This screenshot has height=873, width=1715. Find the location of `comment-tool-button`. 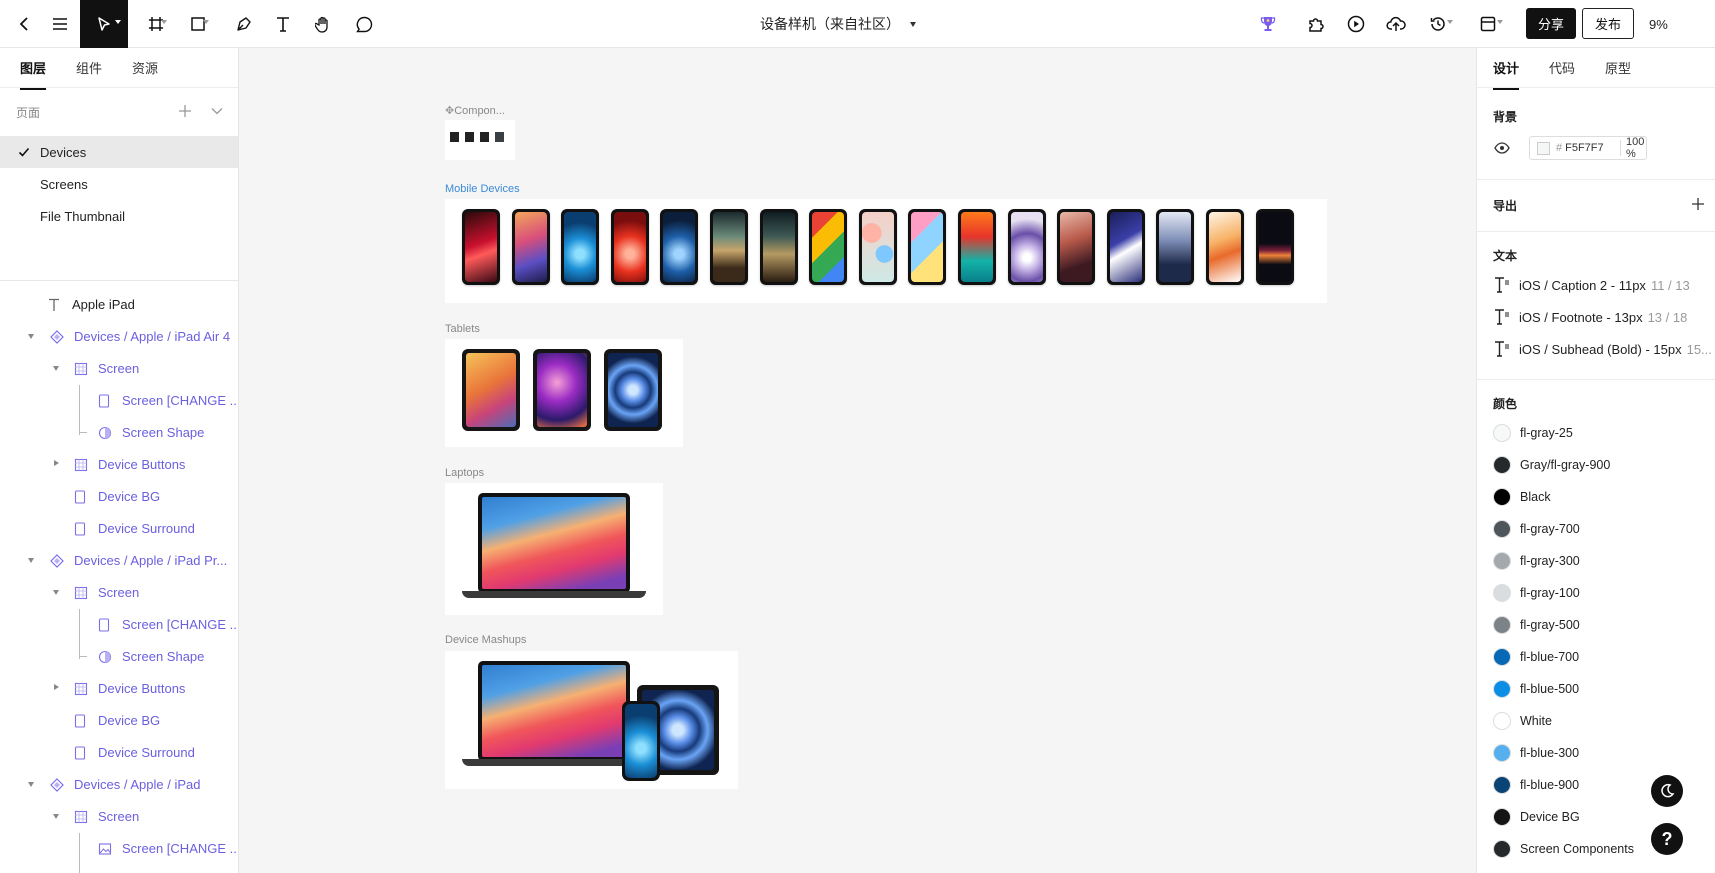

comment-tool-button is located at coordinates (364, 24).